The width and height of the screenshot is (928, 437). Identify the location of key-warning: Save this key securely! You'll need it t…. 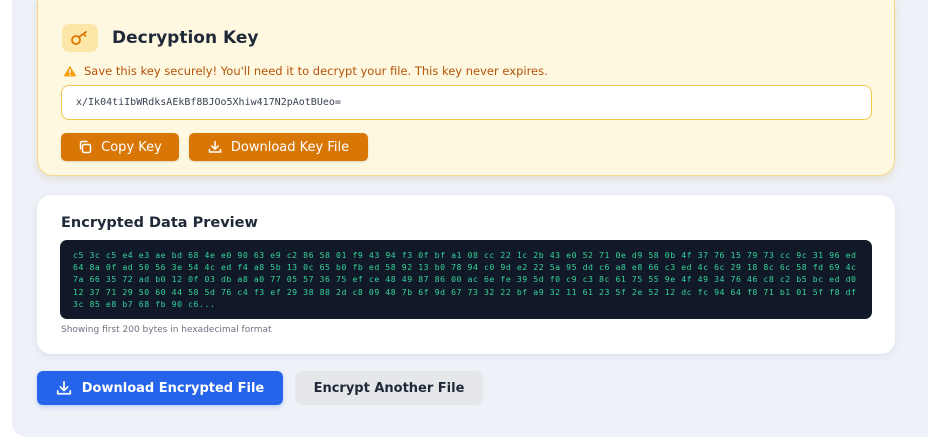
(305, 71).